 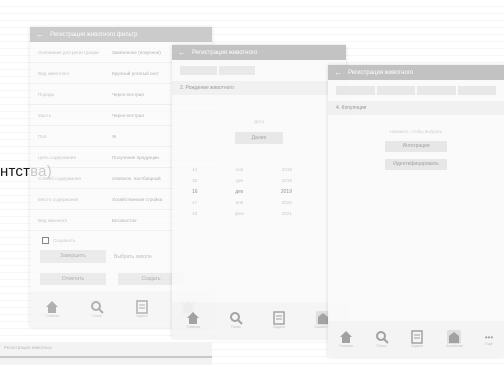 I want to click on bottom-nav: Главная Поиск Задачи Хозяйство ••• Ещё, so click(x=416, y=339).